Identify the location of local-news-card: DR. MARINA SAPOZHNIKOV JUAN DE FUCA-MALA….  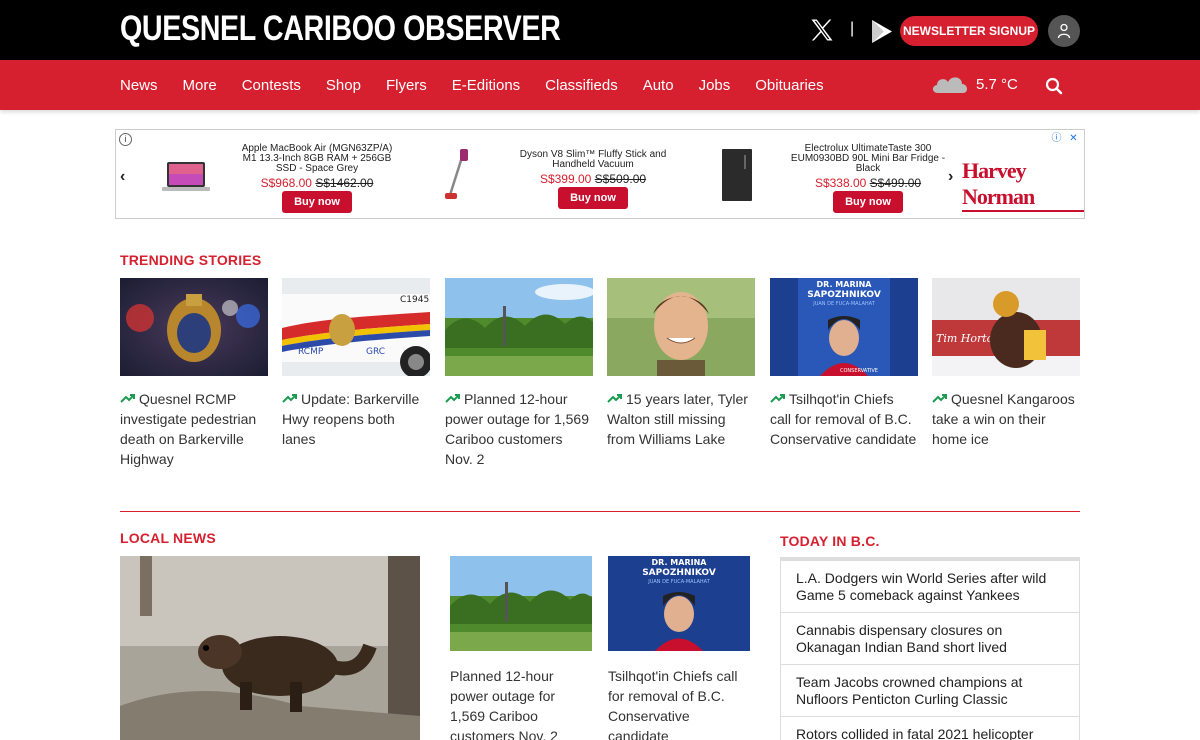
(679, 648).